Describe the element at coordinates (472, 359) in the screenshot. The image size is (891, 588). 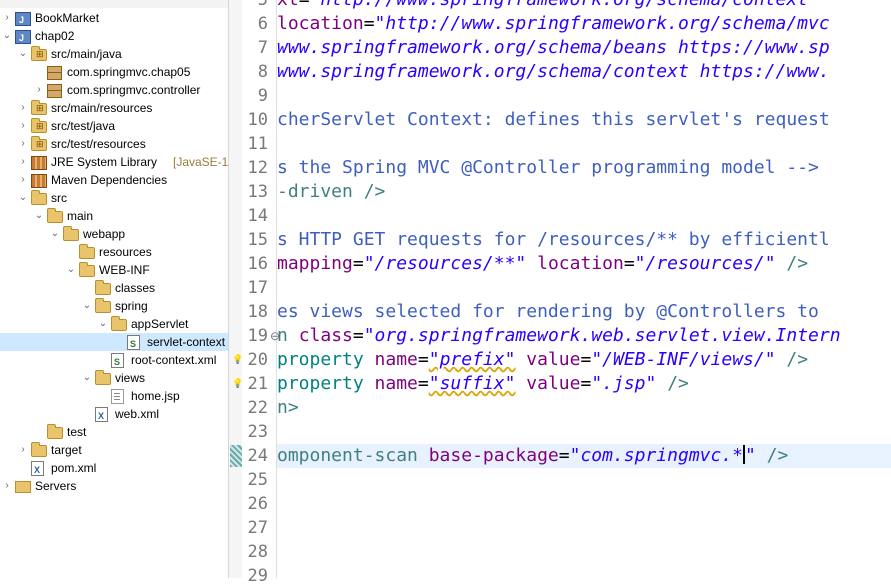
I see `code-token: "prefix"` at that location.